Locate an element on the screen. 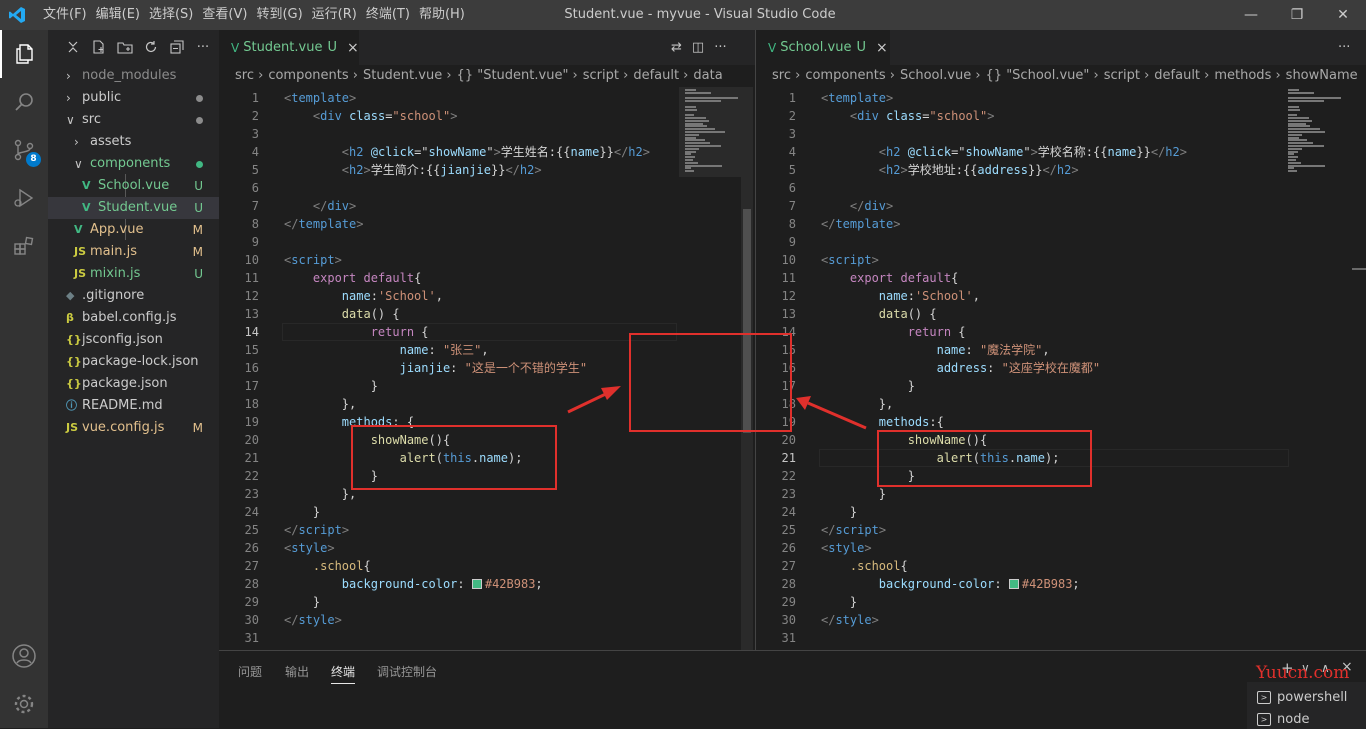 The height and width of the screenshot is (729, 1366). breadcrumb-item: default › is located at coordinates (1181, 75).